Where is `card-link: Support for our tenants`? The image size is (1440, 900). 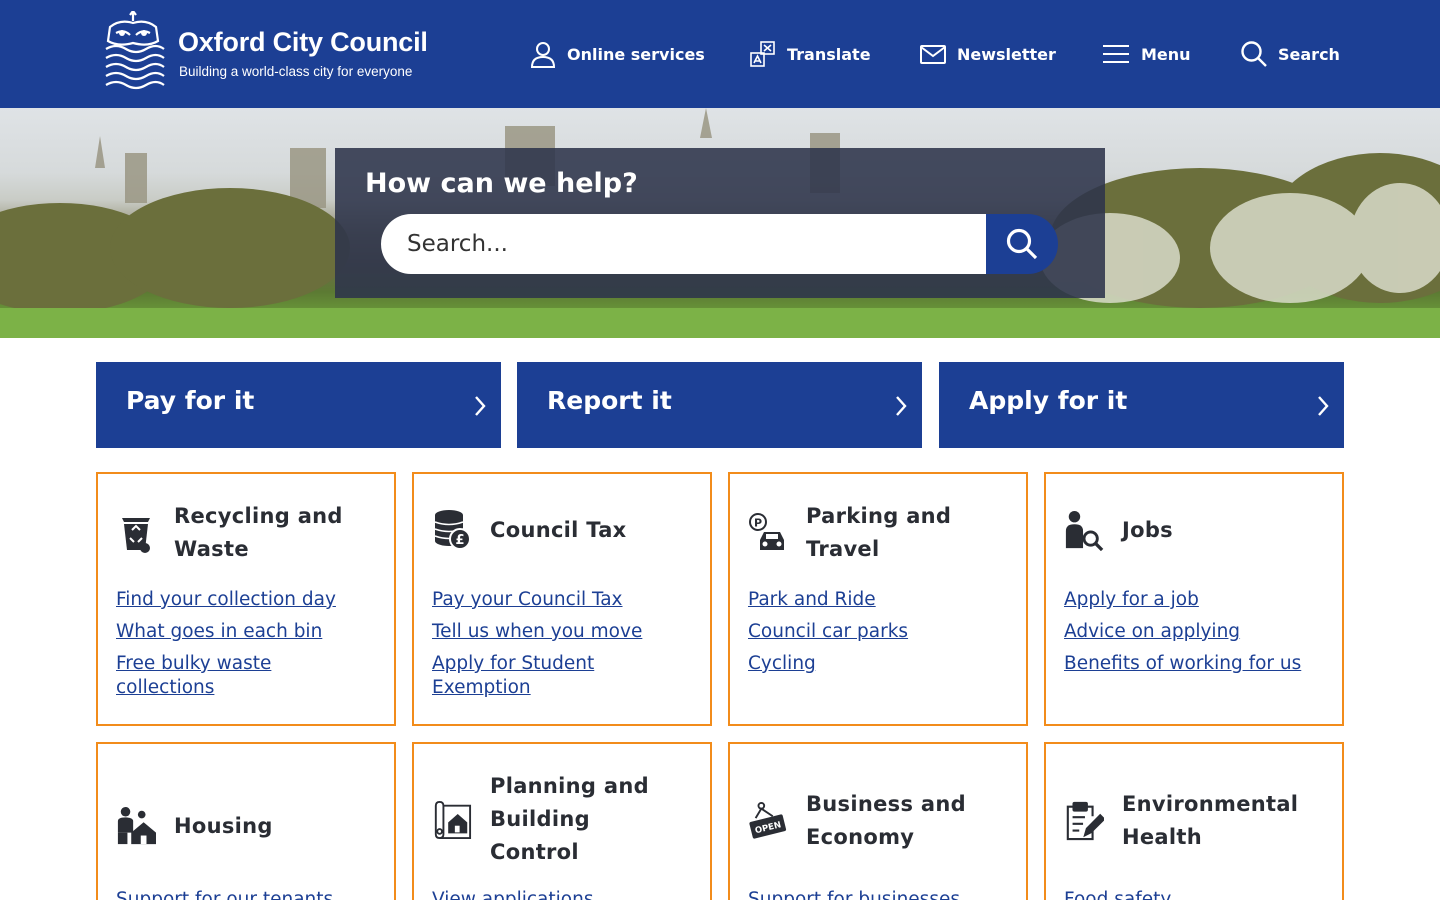
card-link: Support for our tenants is located at coordinates (251, 894).